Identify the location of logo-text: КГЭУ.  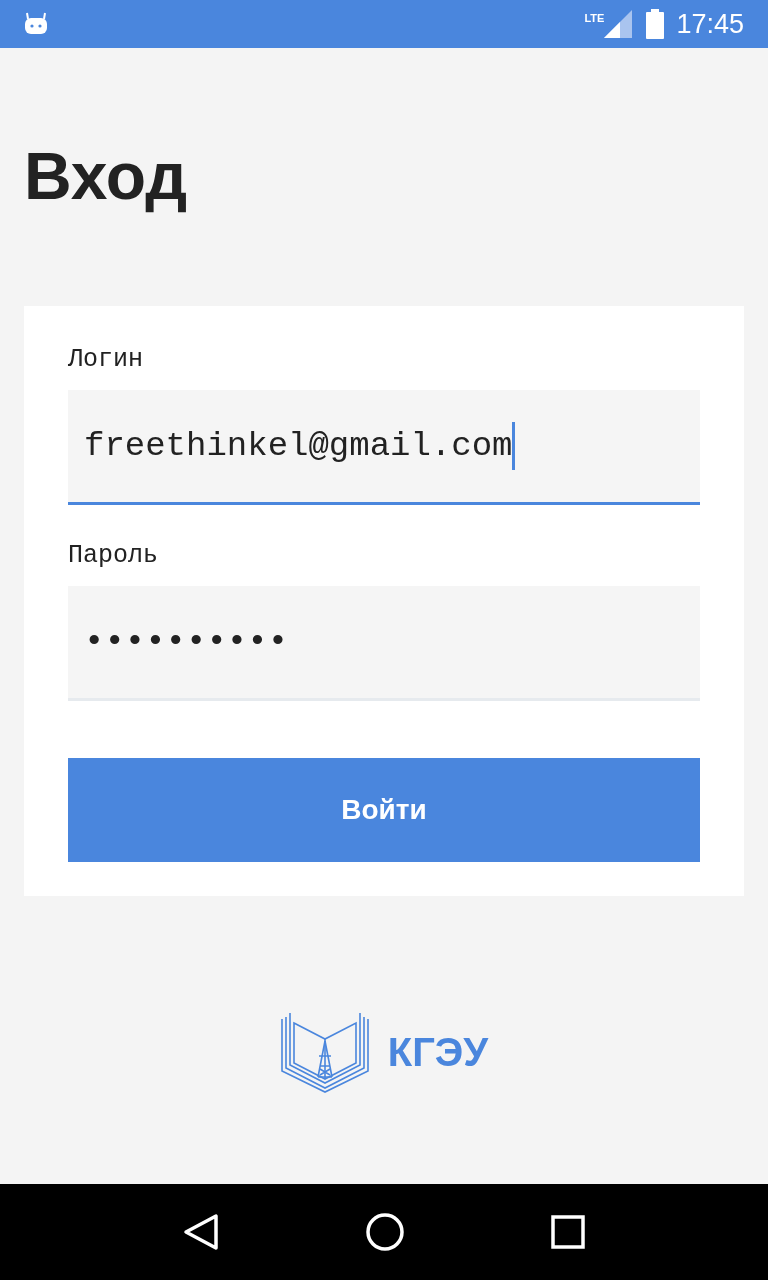
(438, 1052).